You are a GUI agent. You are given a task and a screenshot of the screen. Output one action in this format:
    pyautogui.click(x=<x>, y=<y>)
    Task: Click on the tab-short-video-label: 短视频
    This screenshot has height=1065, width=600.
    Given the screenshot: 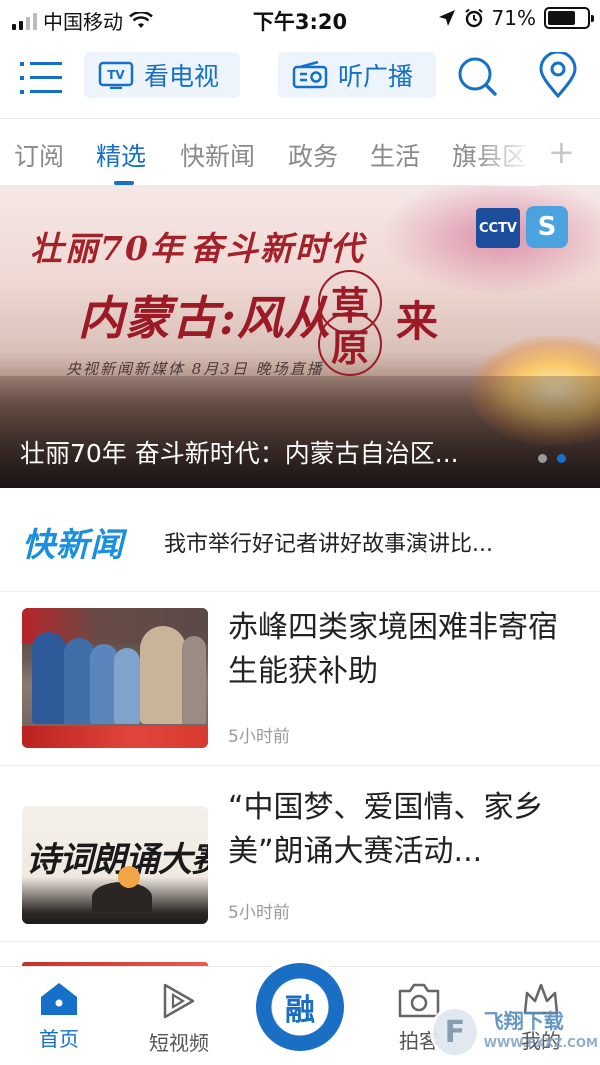 What is the action you would take?
    pyautogui.click(x=179, y=1043)
    